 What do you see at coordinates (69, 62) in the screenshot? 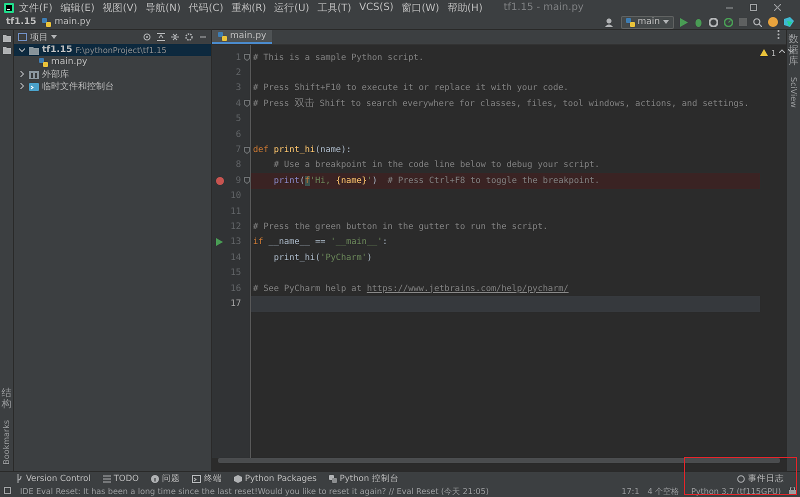
I see `tree-item-label: main.py` at bounding box center [69, 62].